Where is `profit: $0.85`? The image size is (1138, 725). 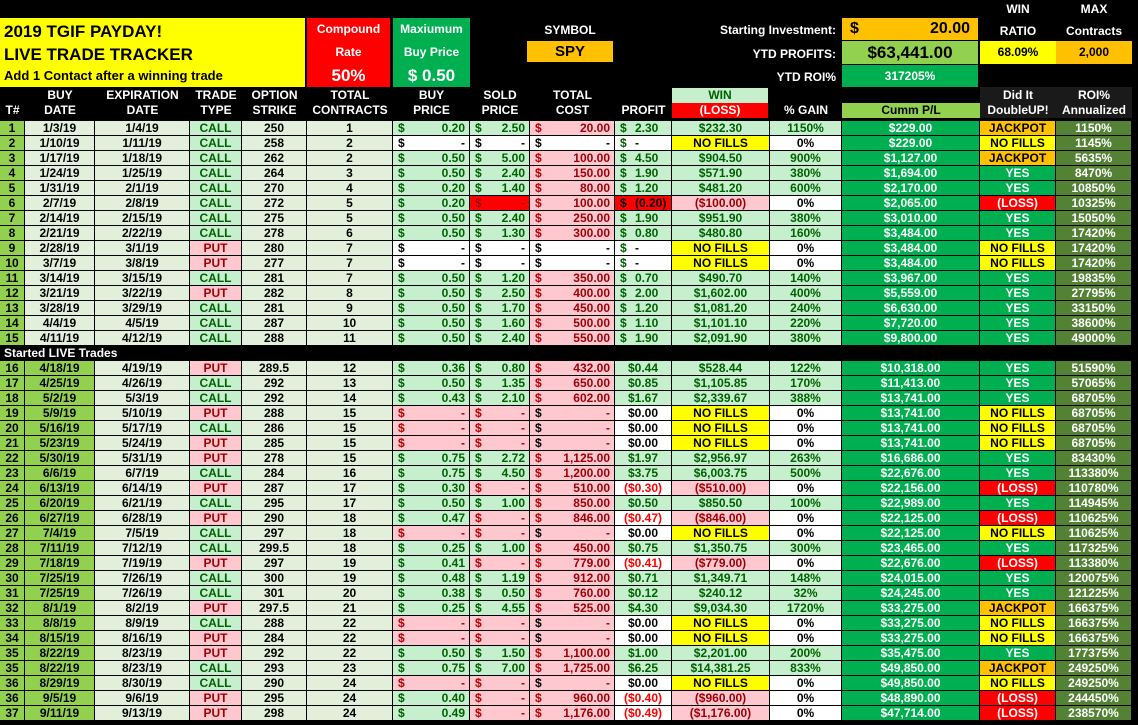 profit: $0.85 is located at coordinates (643, 383).